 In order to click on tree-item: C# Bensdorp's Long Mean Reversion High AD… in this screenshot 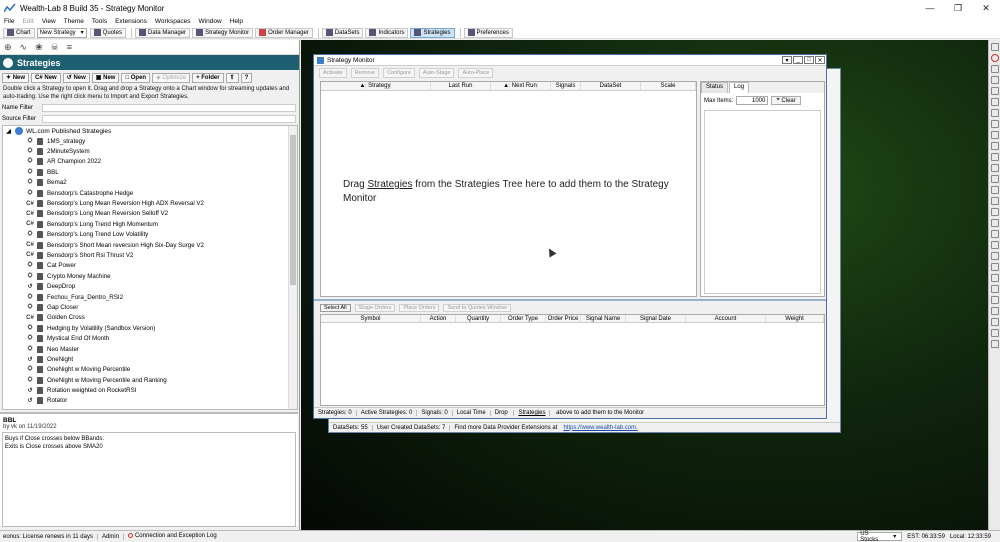, I will do `click(150, 203)`.